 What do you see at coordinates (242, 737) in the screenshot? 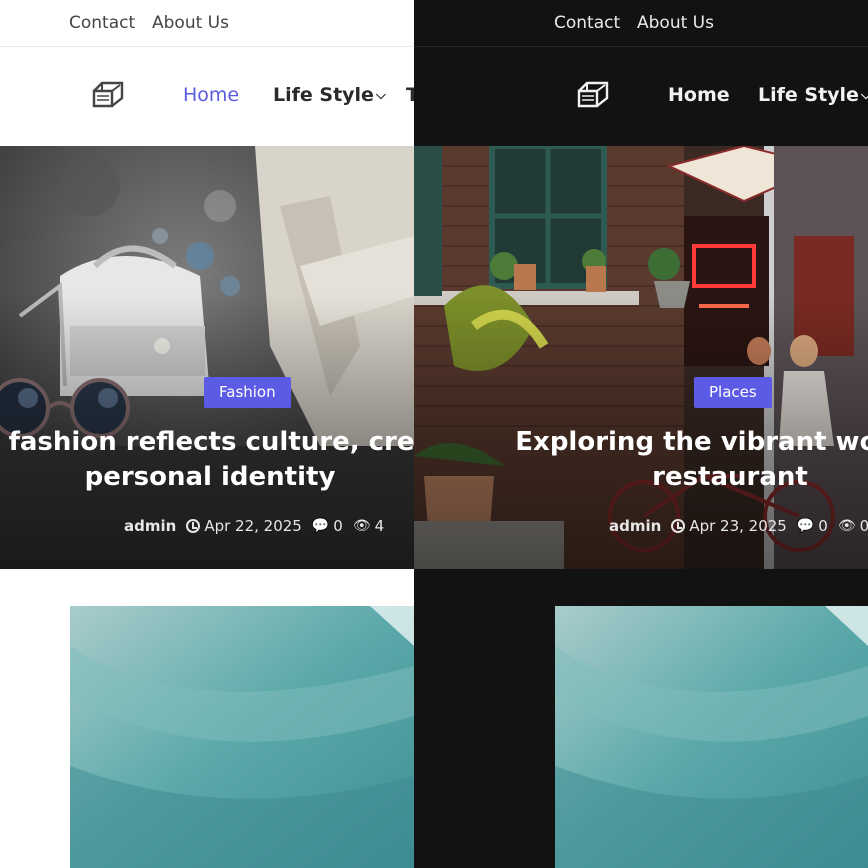
I see `post-card-image` at bounding box center [242, 737].